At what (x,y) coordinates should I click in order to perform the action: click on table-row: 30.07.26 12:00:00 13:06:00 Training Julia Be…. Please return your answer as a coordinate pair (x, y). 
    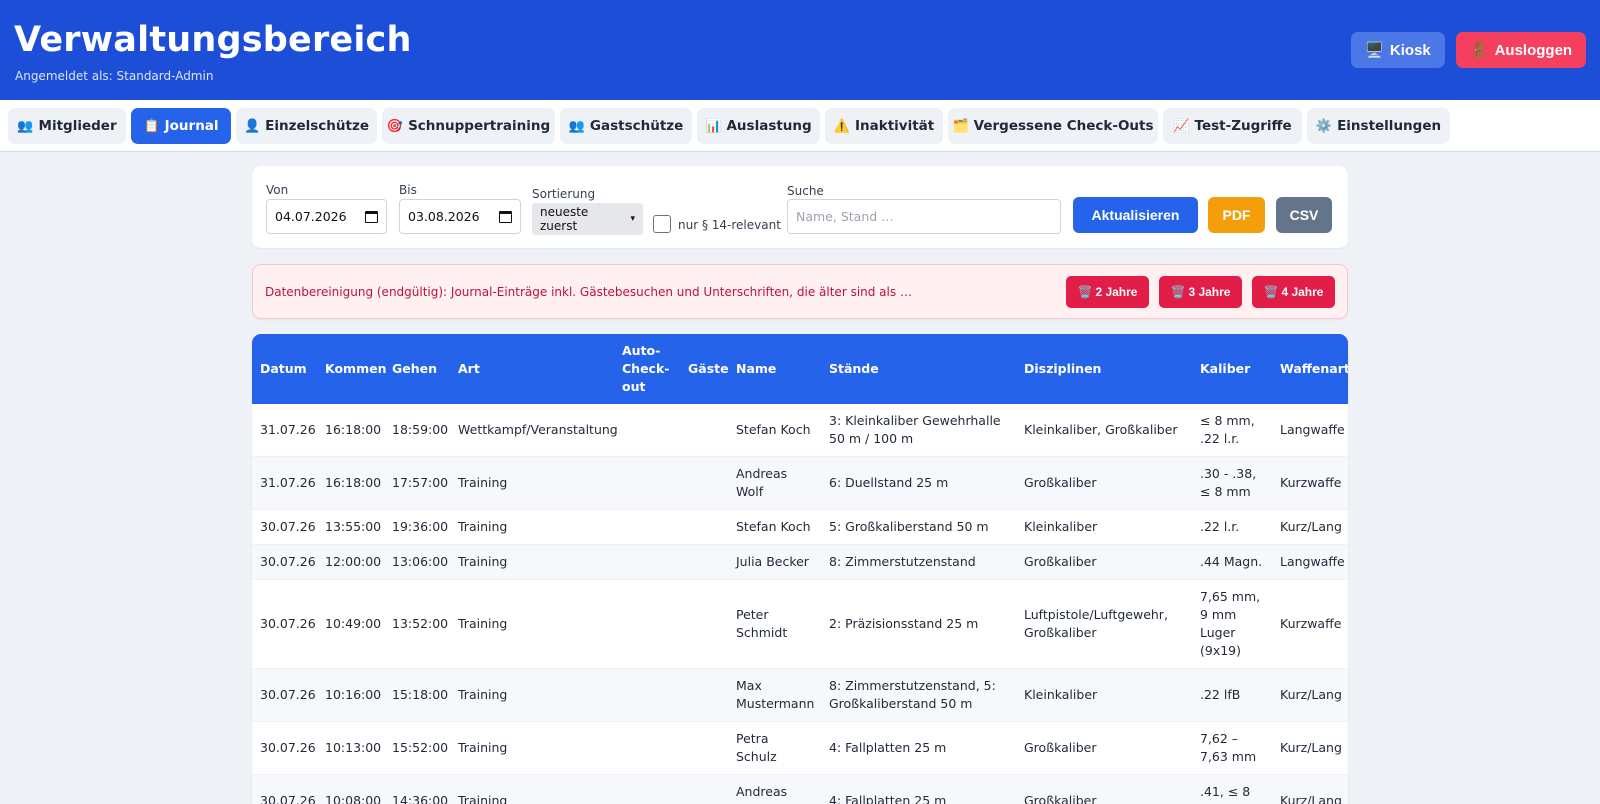
    Looking at the image, I should click on (800, 562).